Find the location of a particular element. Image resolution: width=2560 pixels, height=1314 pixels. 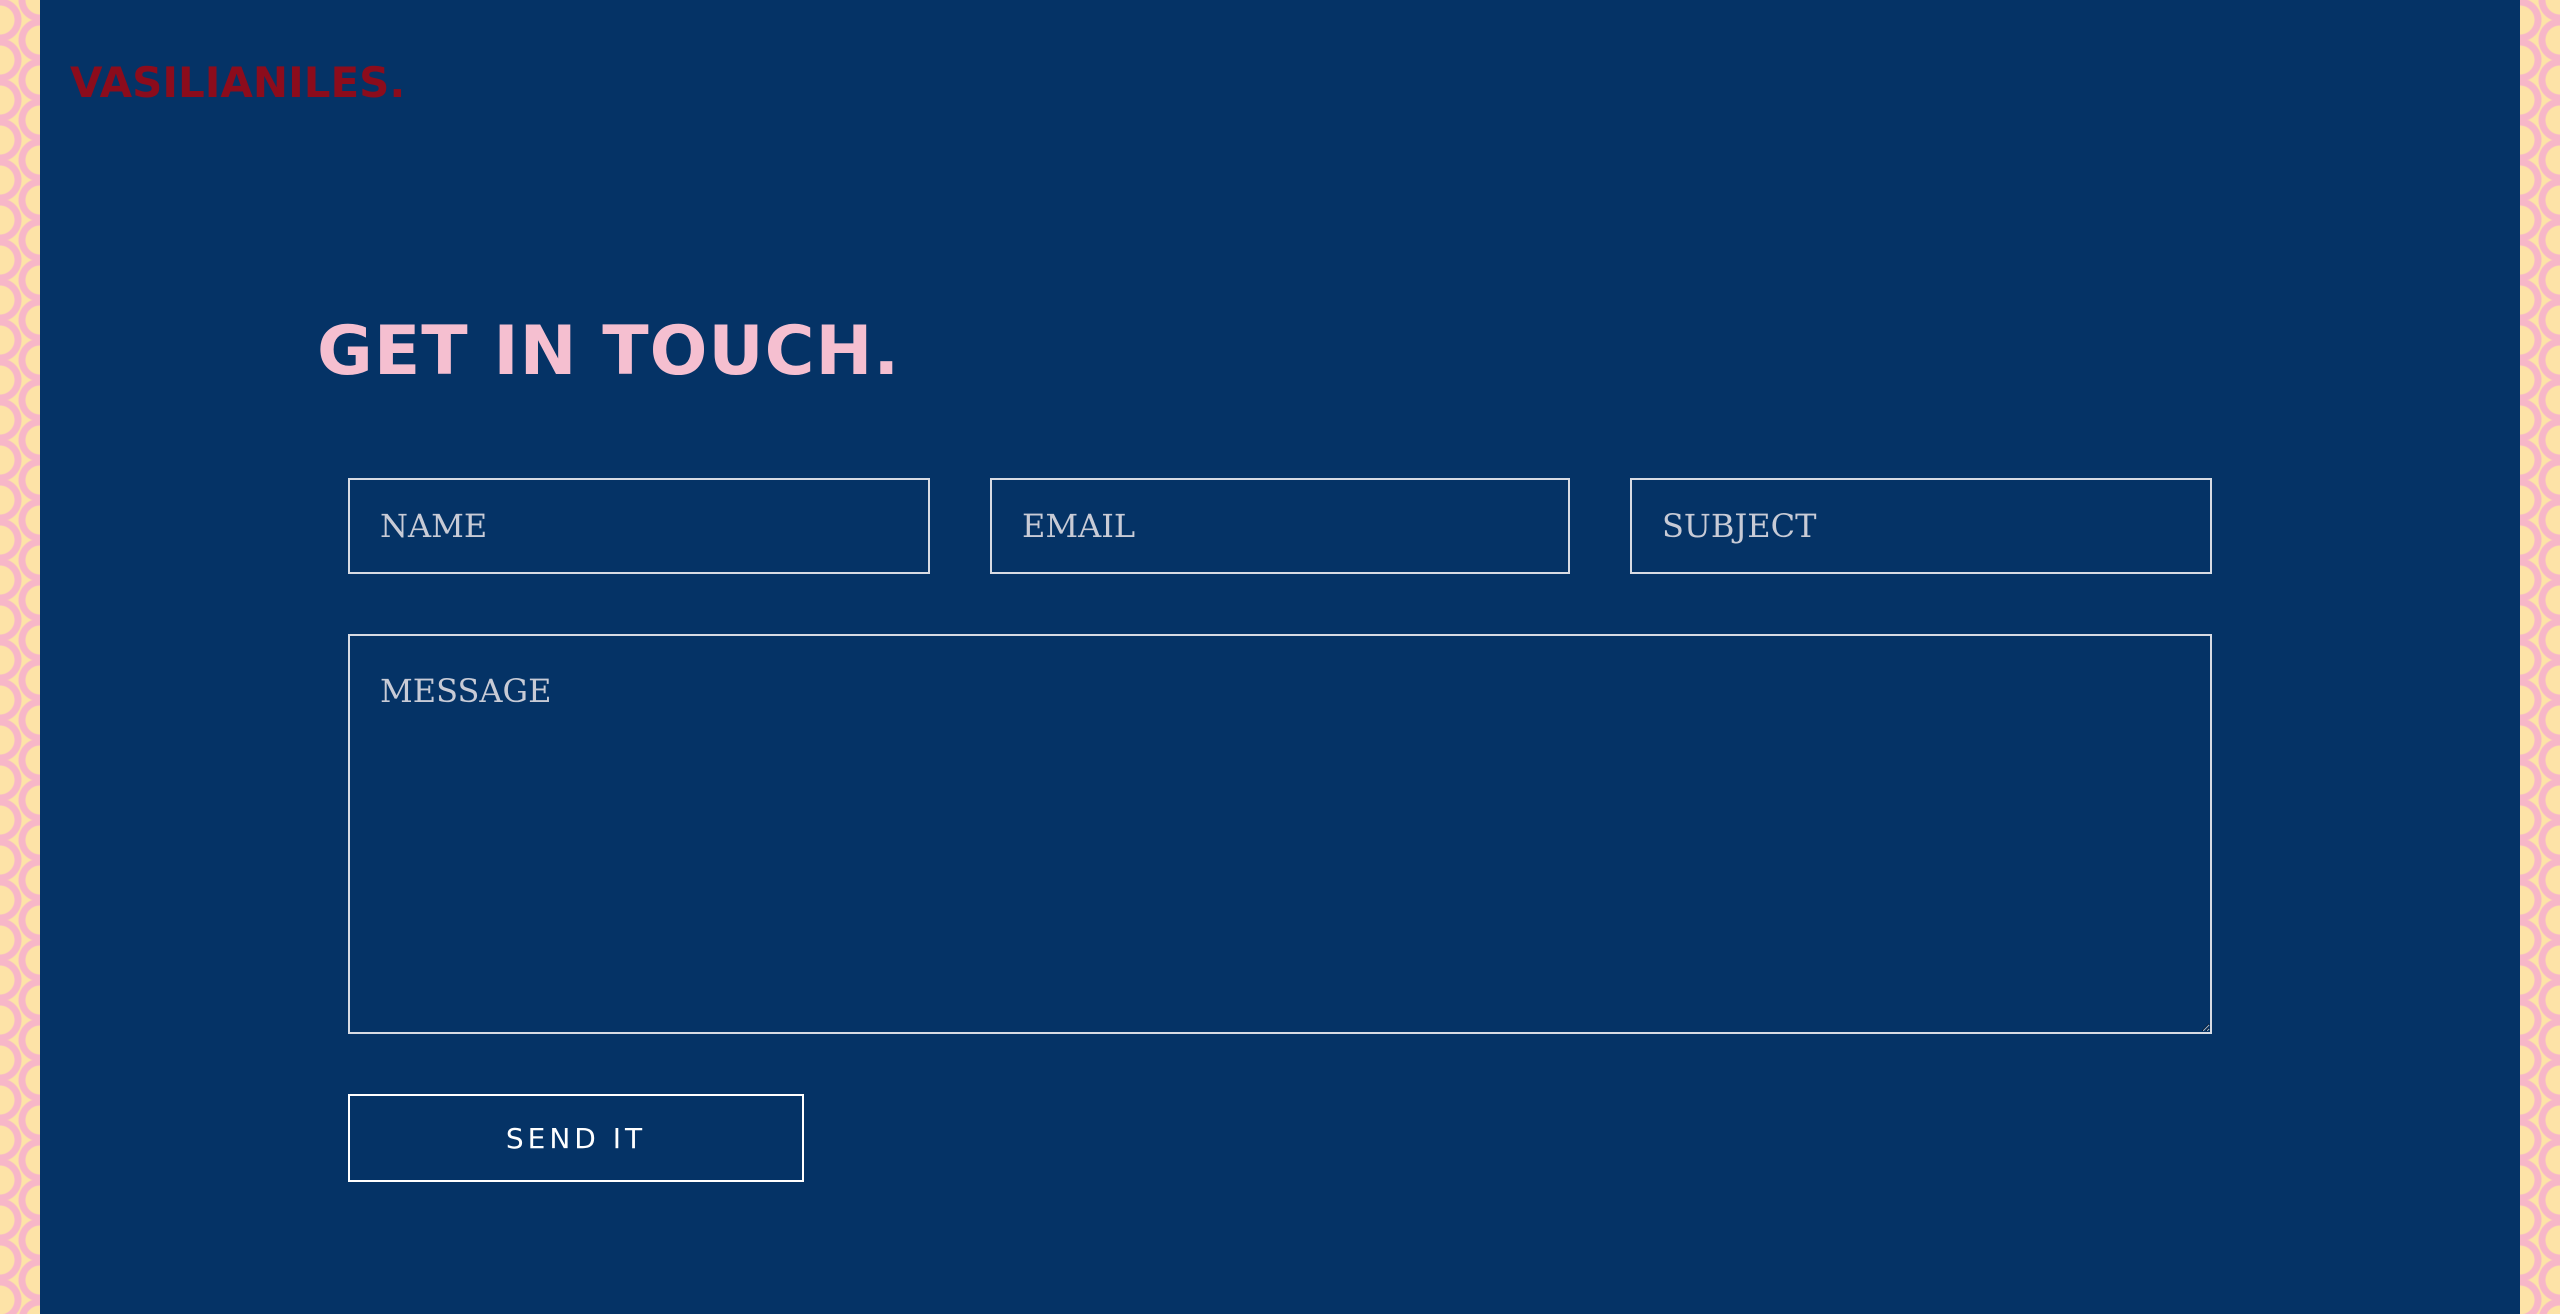

decorative-border-right is located at coordinates (2540, 657).